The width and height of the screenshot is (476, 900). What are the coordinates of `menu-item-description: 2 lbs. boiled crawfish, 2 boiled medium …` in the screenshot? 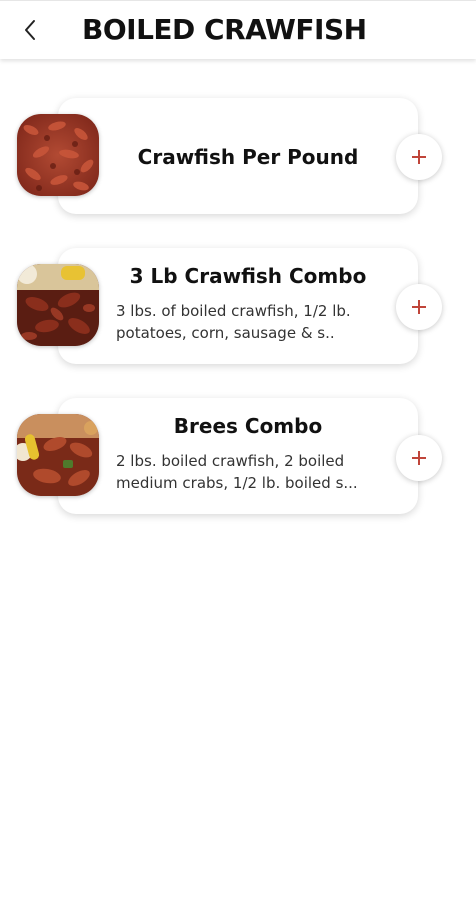 It's located at (237, 472).